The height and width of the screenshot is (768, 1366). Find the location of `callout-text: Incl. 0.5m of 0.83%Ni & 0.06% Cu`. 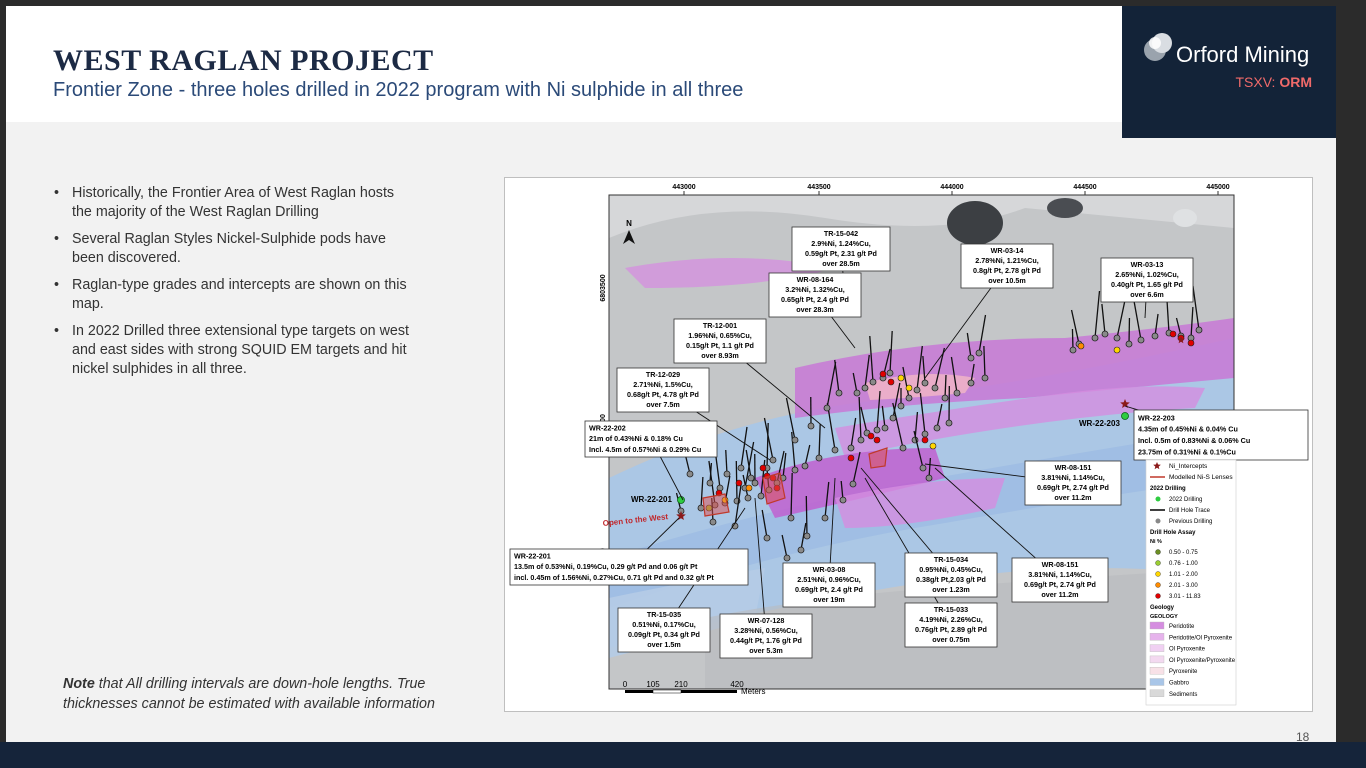

callout-text: Incl. 0.5m of 0.83%Ni & 0.06% Cu is located at coordinates (1194, 440).